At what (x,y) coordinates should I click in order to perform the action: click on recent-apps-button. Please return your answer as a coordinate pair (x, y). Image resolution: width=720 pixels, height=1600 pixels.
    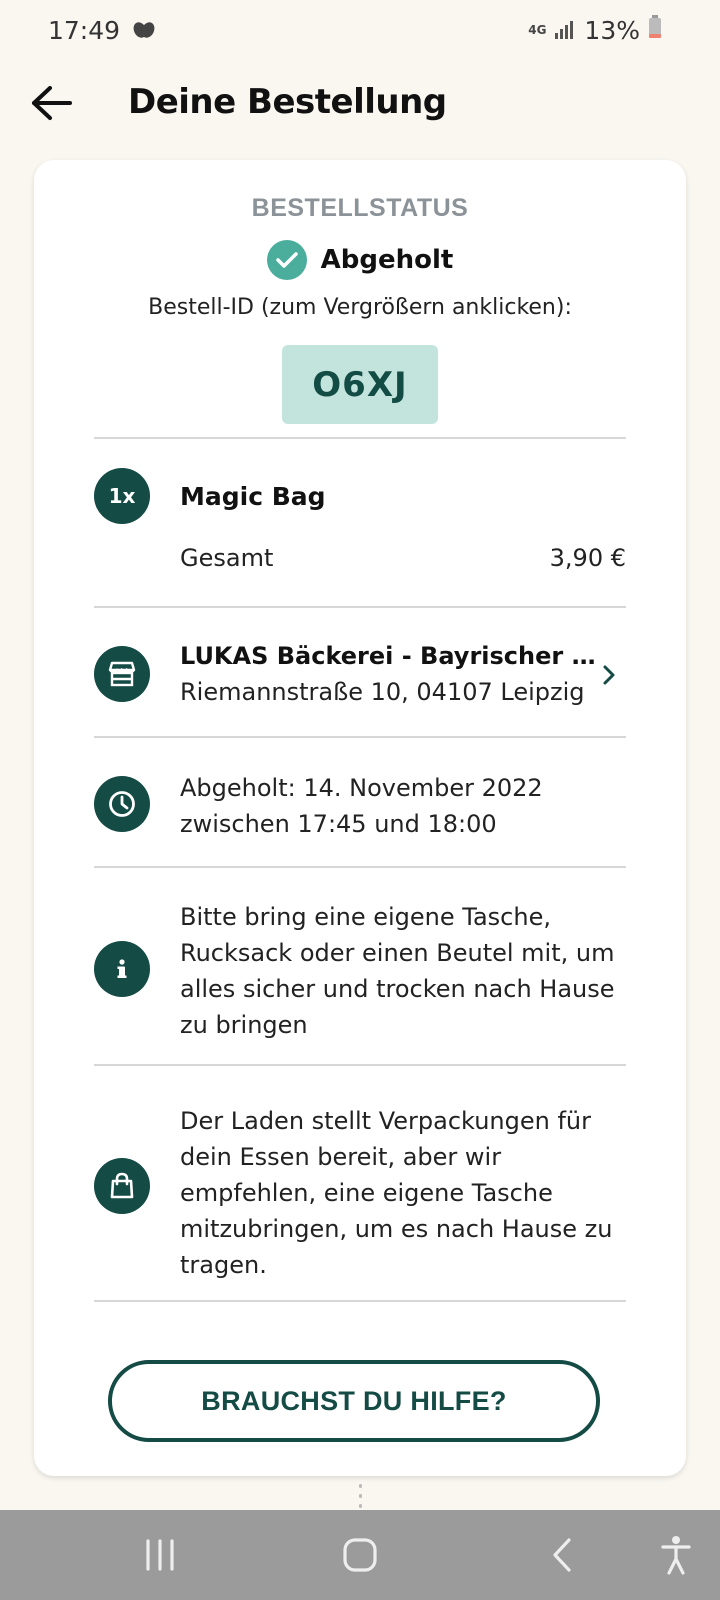
    Looking at the image, I should click on (160, 1555).